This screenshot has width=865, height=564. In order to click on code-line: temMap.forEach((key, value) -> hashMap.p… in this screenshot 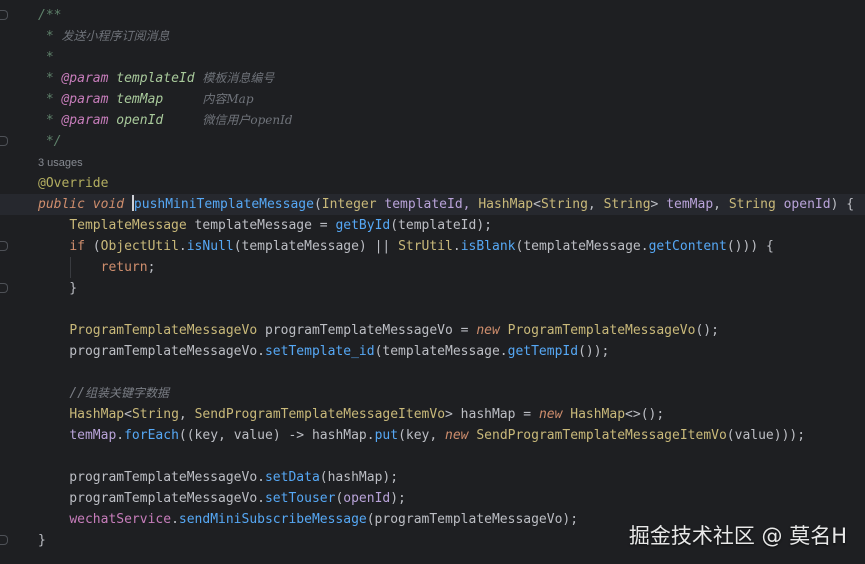, I will do `click(432, 435)`.